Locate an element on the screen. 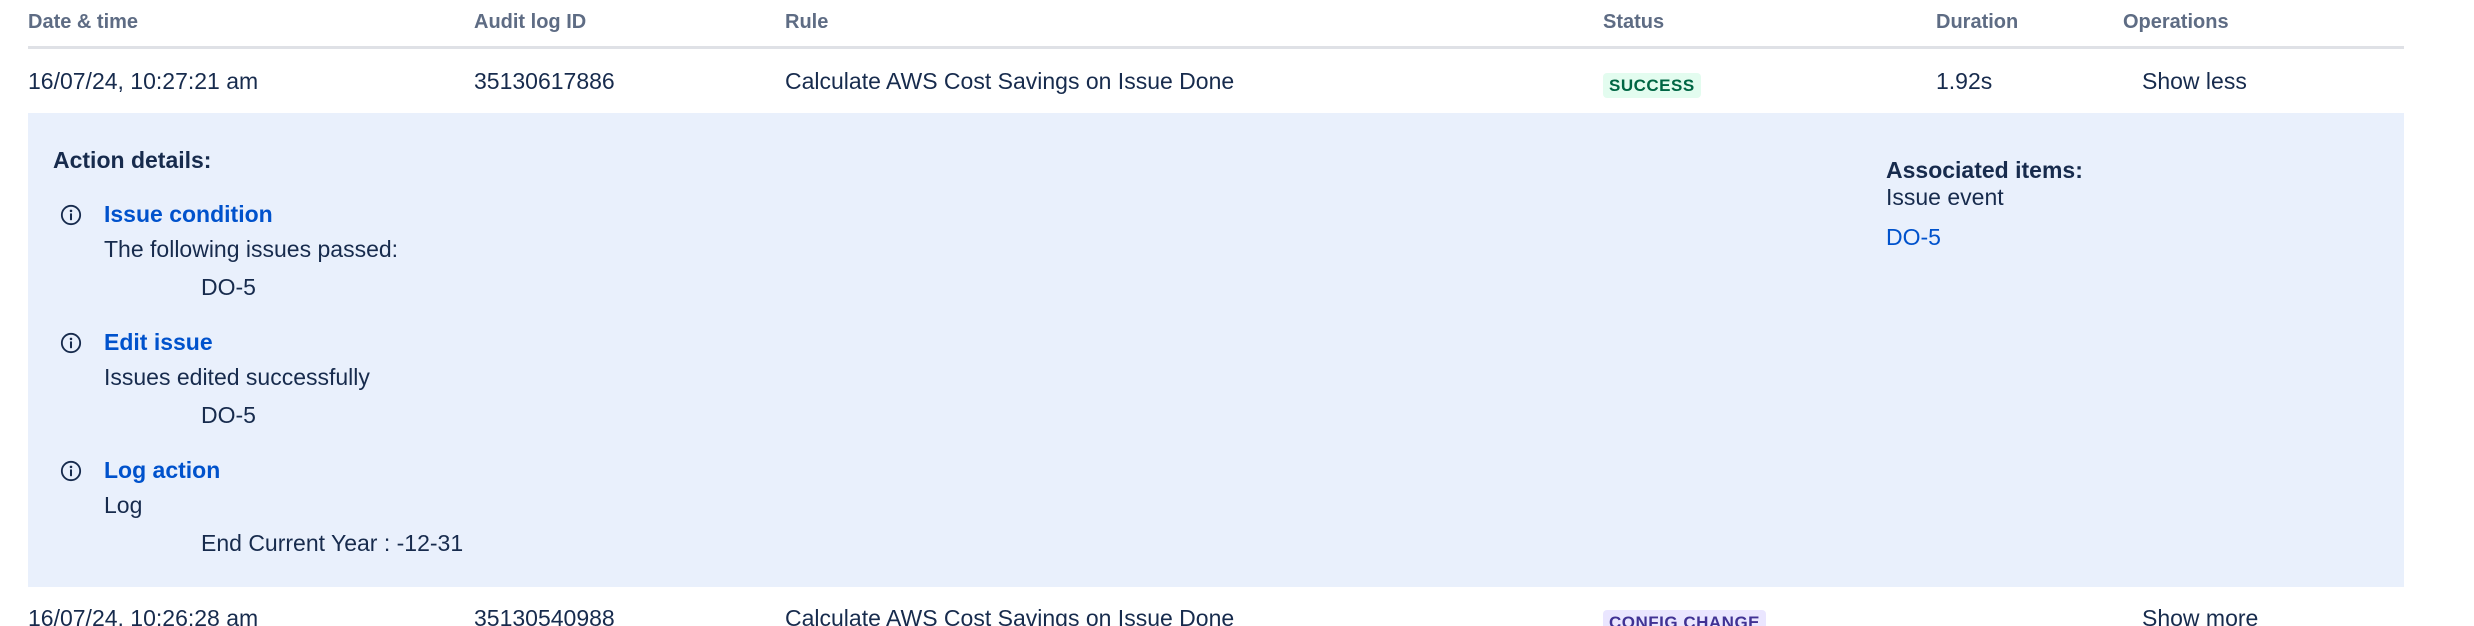 The height and width of the screenshot is (626, 2474). column-header-operations: Operations is located at coordinates (2176, 22).